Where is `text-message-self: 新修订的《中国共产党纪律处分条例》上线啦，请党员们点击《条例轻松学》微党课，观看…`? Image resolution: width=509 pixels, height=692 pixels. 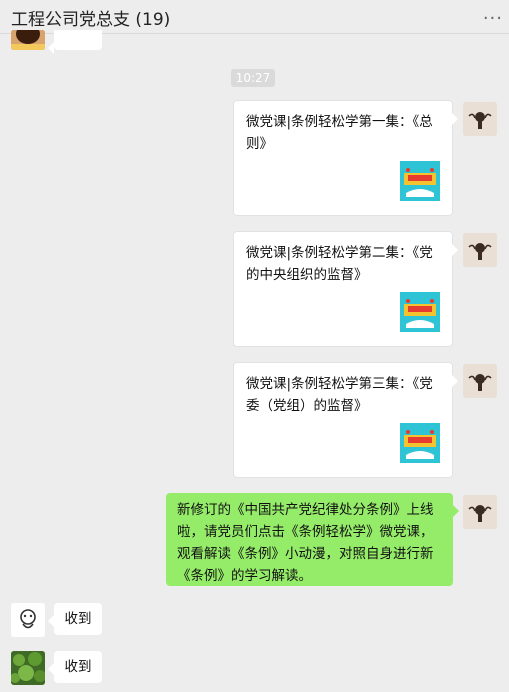
text-message-self: 新修订的《中国共产党纪律处分条例》上线啦，请党员们点击《条例轻松学》微党课，观看… is located at coordinates (312, 539).